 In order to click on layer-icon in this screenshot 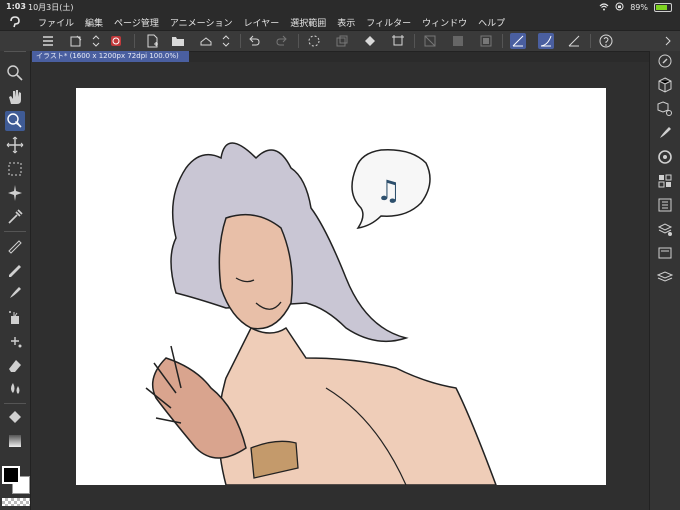, I will do `click(665, 277)`.